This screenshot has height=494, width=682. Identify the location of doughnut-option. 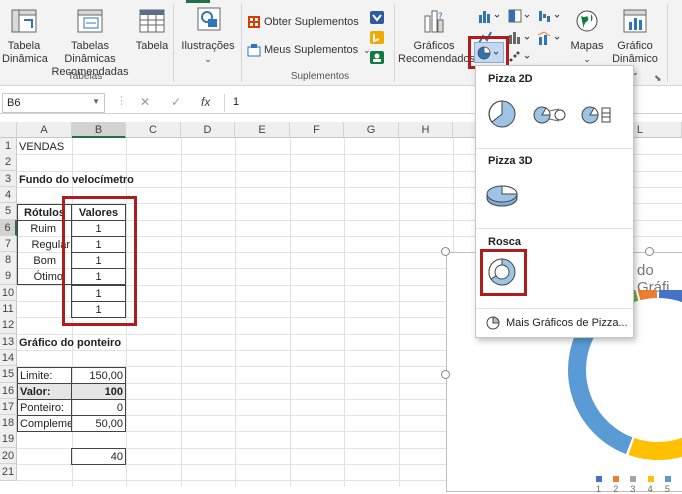
(502, 273).